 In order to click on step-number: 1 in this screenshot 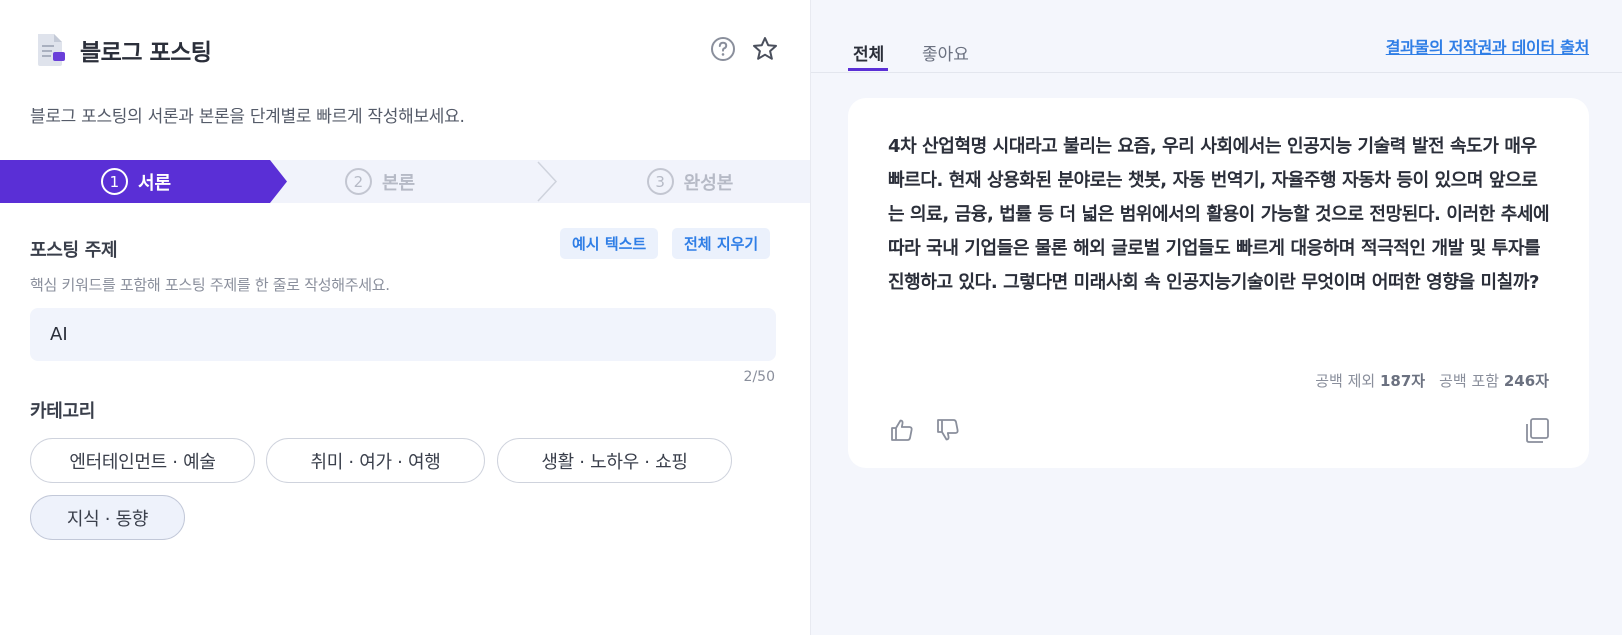, I will do `click(114, 181)`.